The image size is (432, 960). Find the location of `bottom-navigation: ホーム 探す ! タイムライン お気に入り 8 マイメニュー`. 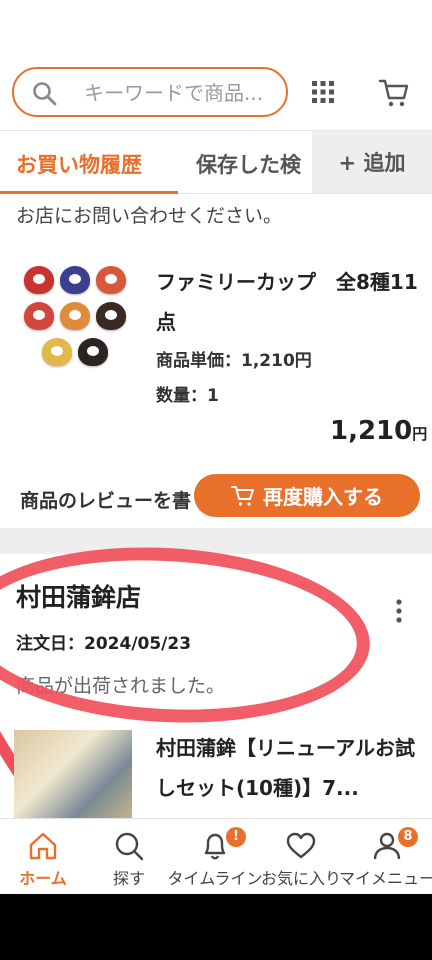

bottom-navigation: ホーム 探す ! タイムライン お気に入り 8 マイメニュー is located at coordinates (216, 856).